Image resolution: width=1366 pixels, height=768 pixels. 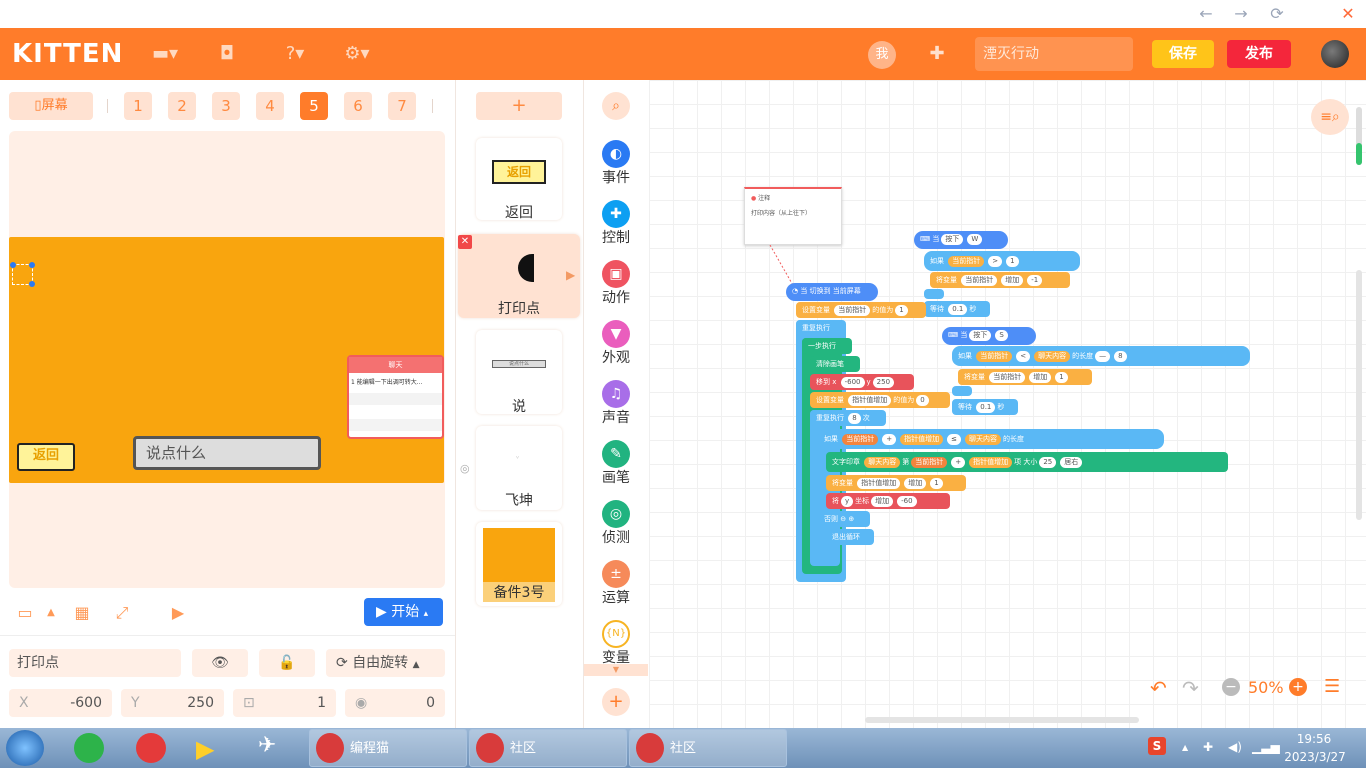 I want to click on code-comment: ● 注释 打印内容（从上往下）, so click(x=793, y=216).